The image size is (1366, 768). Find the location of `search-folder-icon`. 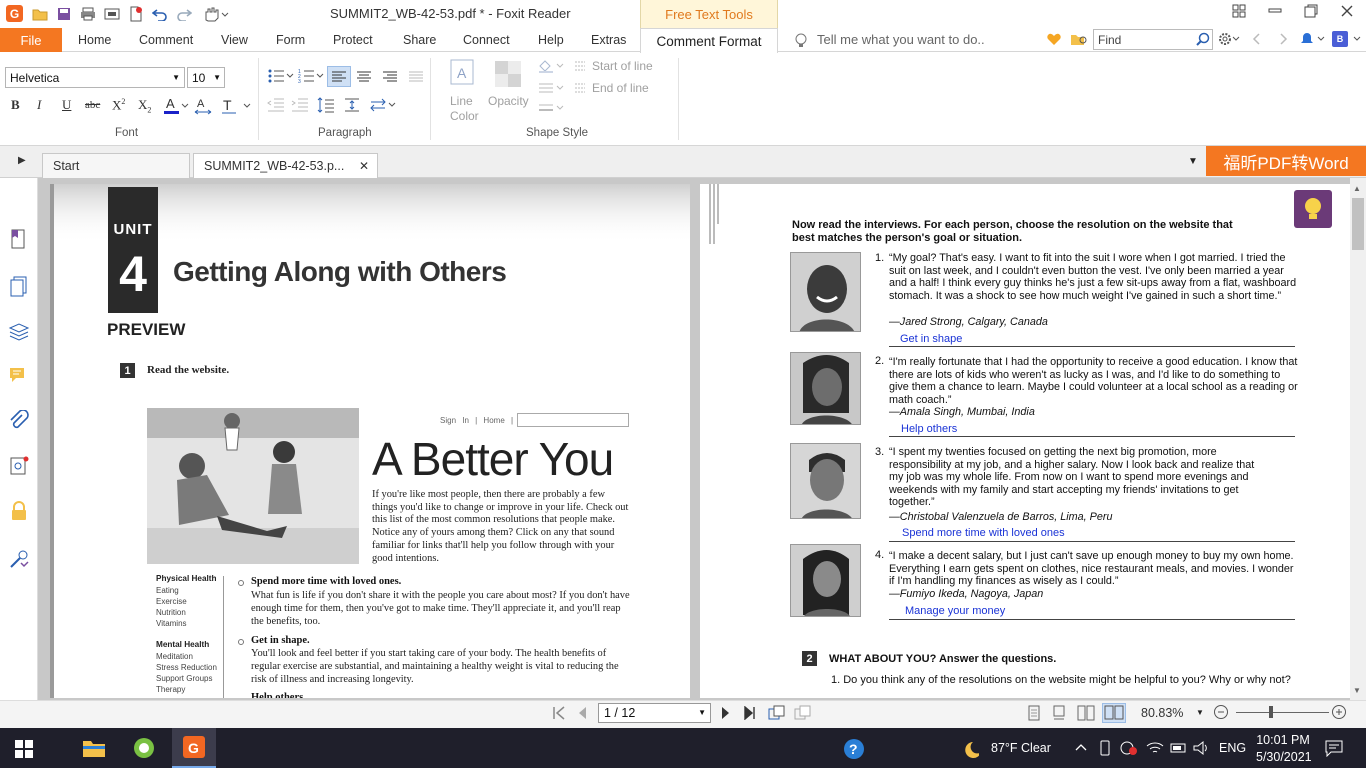

search-folder-icon is located at coordinates (1079, 39).